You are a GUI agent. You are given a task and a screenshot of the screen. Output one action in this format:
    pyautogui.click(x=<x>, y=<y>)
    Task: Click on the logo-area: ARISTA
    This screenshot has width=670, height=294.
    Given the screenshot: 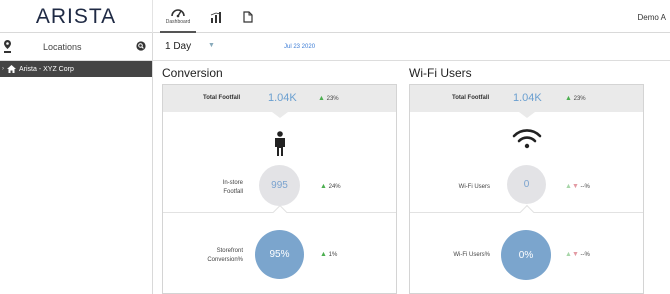 What is the action you would take?
    pyautogui.click(x=76, y=16)
    